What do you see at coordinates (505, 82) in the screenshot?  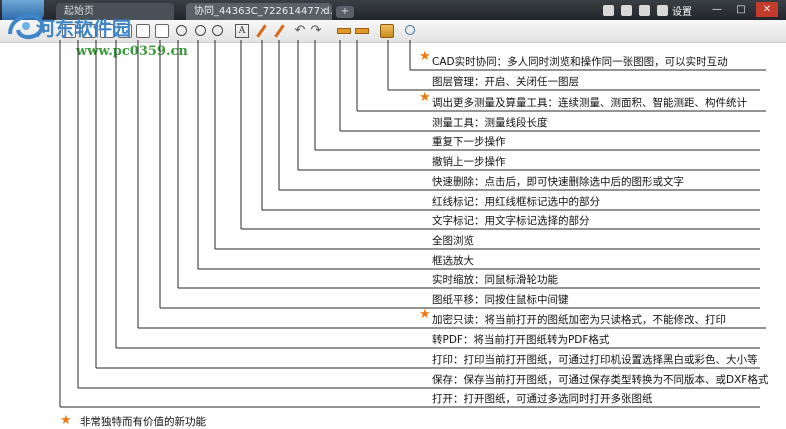 I see `annotation-label: 图层管理：开启、关闭任一图层` at bounding box center [505, 82].